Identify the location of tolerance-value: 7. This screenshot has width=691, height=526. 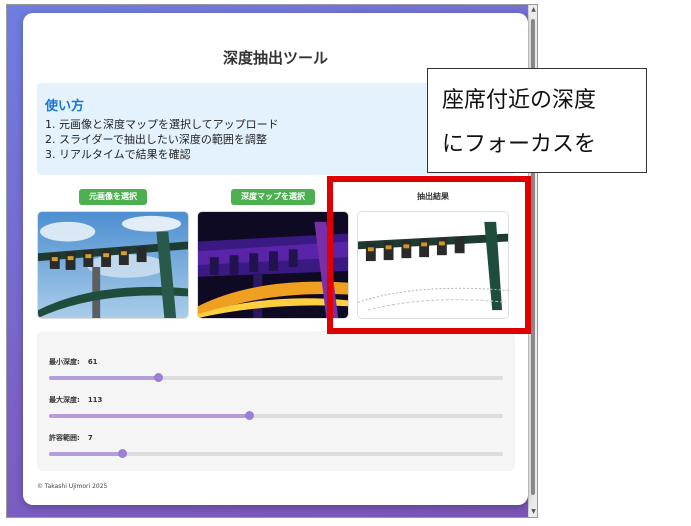
(90, 438).